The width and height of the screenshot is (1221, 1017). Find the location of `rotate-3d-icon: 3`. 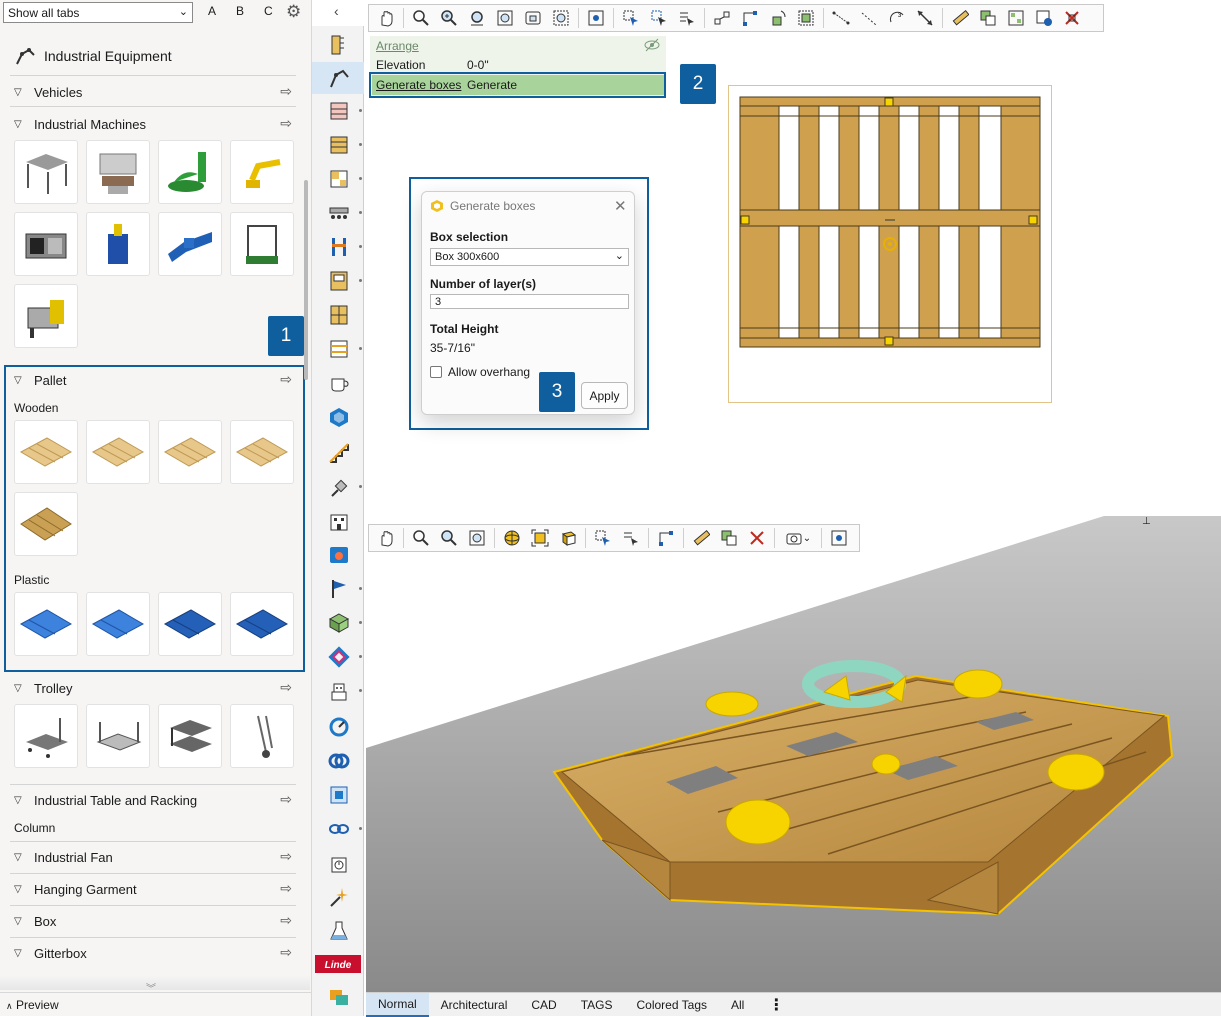

rotate-3d-icon: 3 is located at coordinates (897, 18).